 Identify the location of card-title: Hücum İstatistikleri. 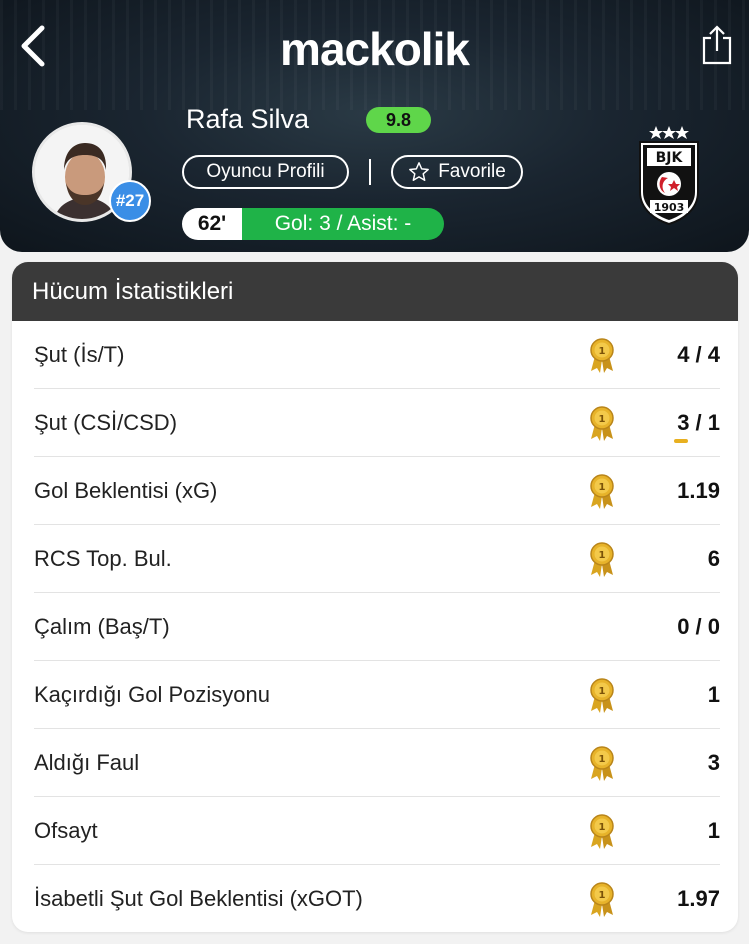
(375, 291).